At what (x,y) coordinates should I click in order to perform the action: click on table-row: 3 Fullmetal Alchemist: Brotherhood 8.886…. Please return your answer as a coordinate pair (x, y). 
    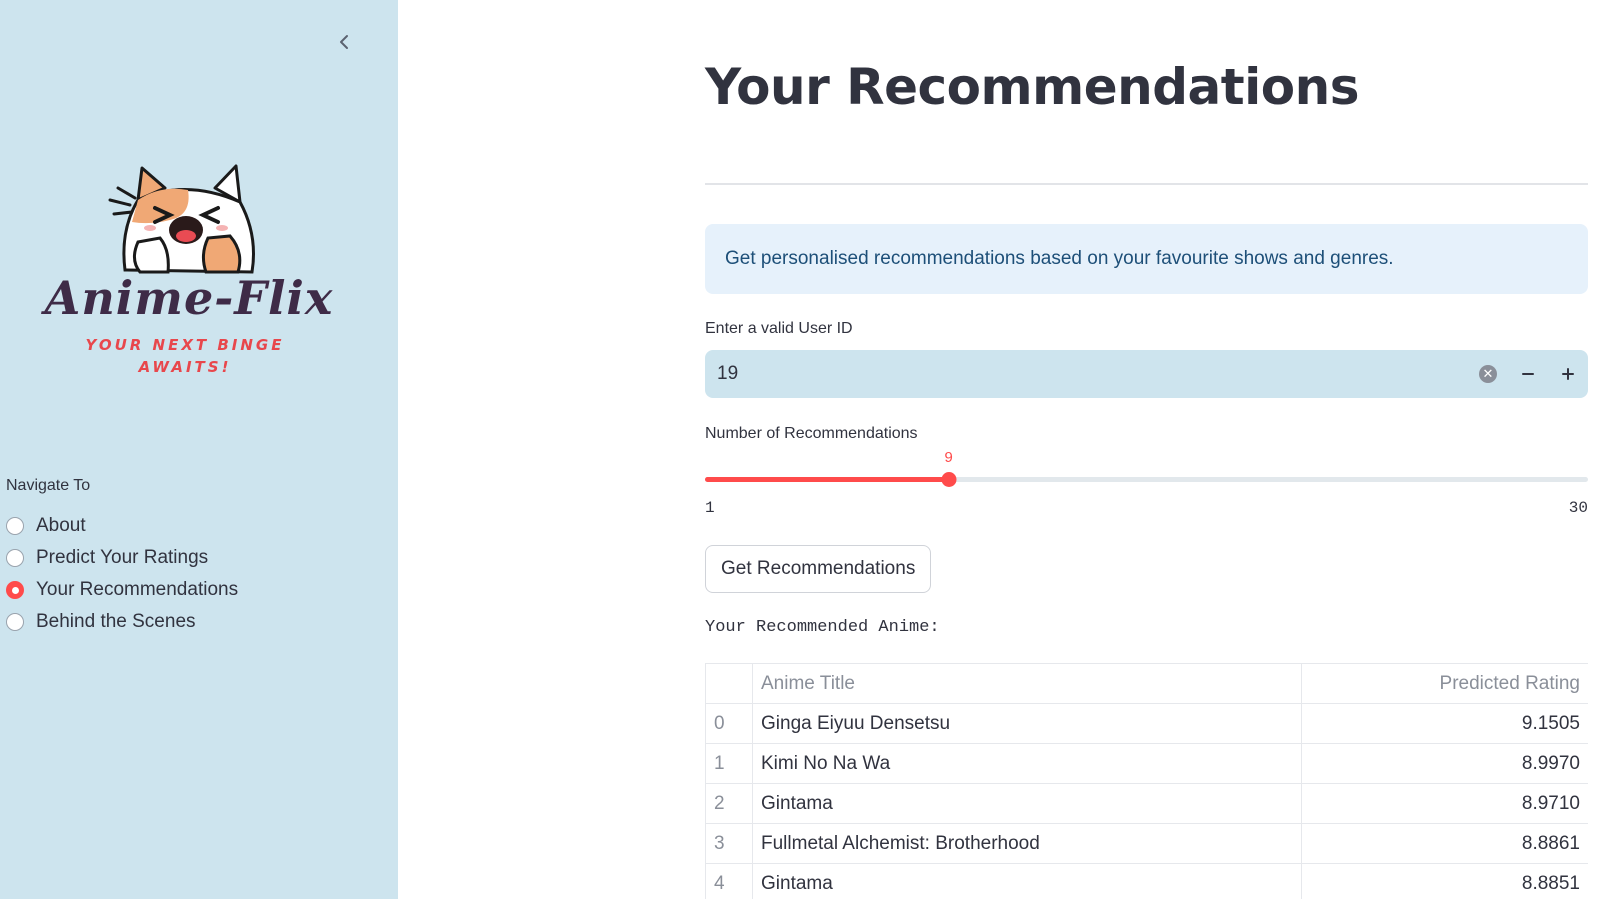
    Looking at the image, I should click on (1146, 843).